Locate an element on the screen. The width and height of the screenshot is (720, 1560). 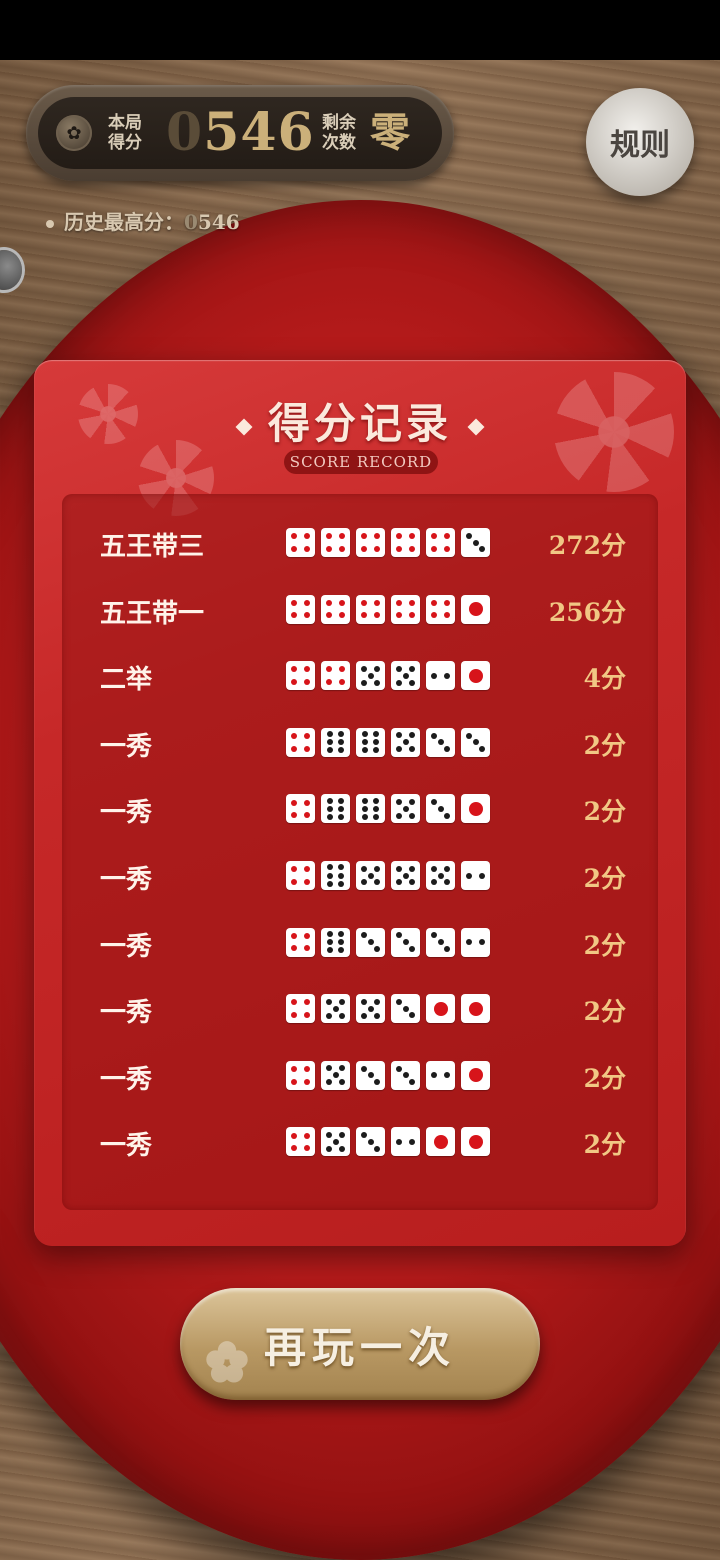
rules-button: 规则 is located at coordinates (640, 142).